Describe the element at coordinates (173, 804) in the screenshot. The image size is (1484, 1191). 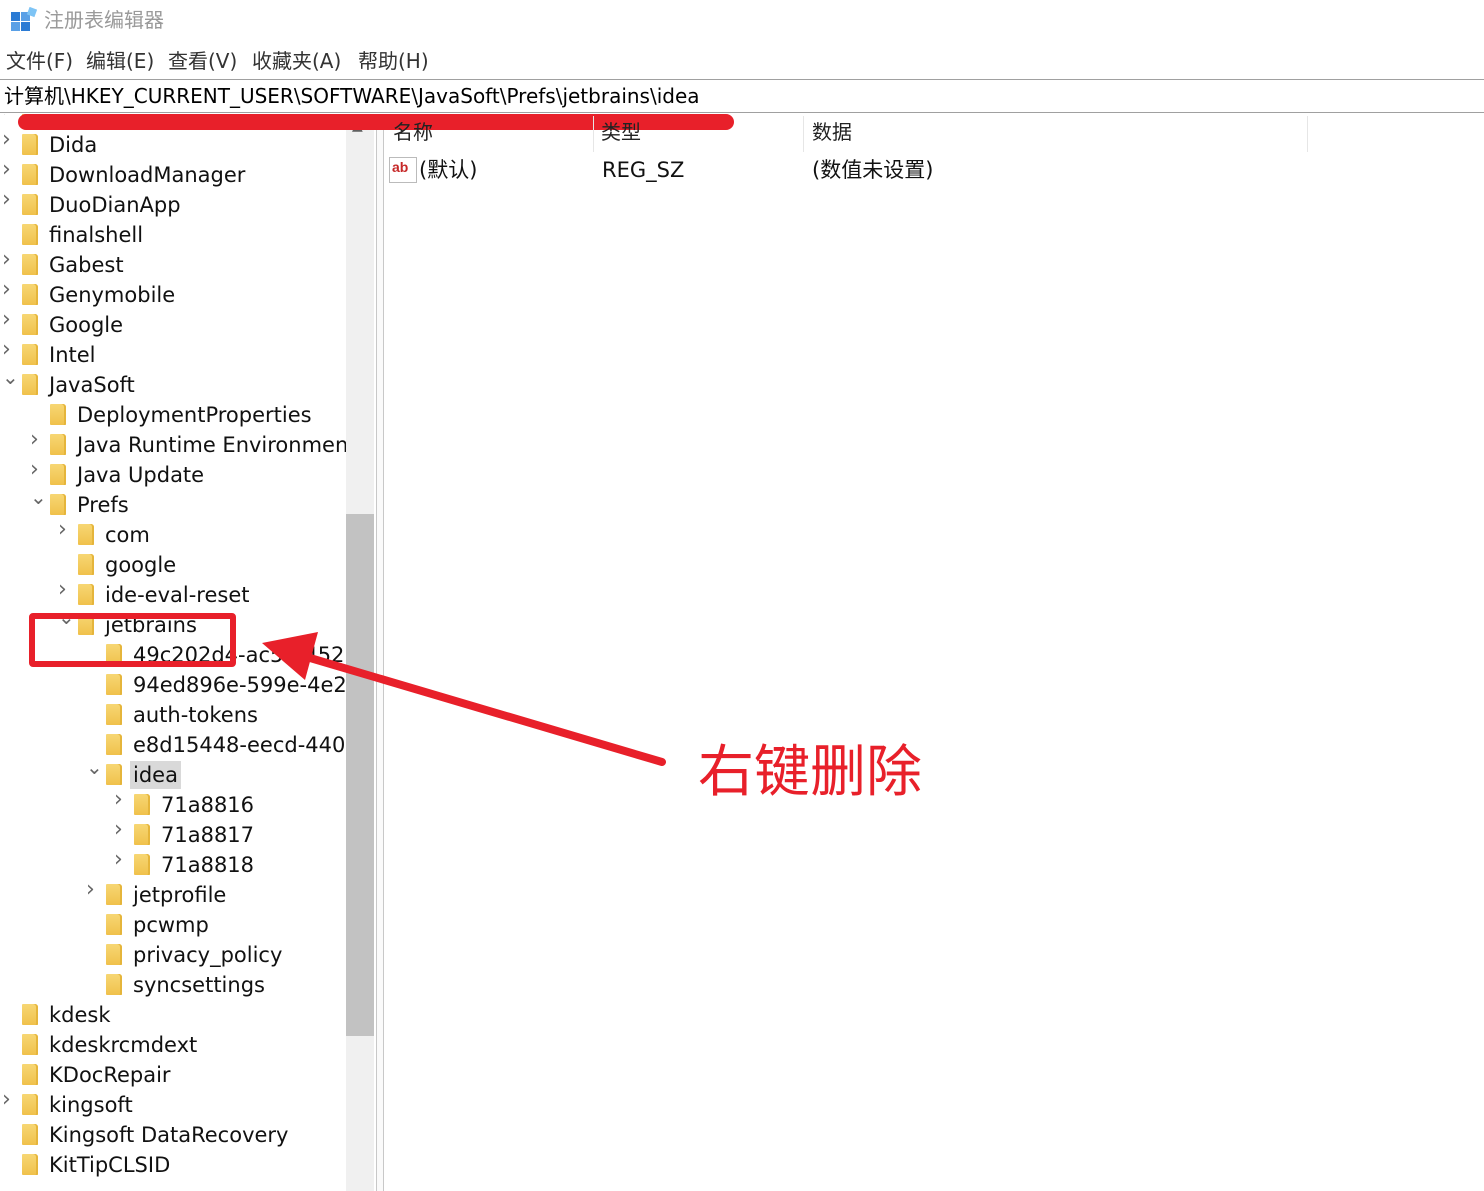
I see `tree-item: › 71a8816` at that location.